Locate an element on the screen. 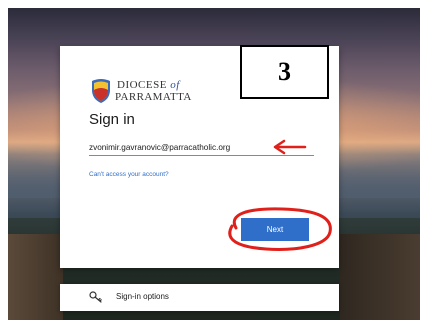 The width and height of the screenshot is (421, 320). key-icon is located at coordinates (95, 297).